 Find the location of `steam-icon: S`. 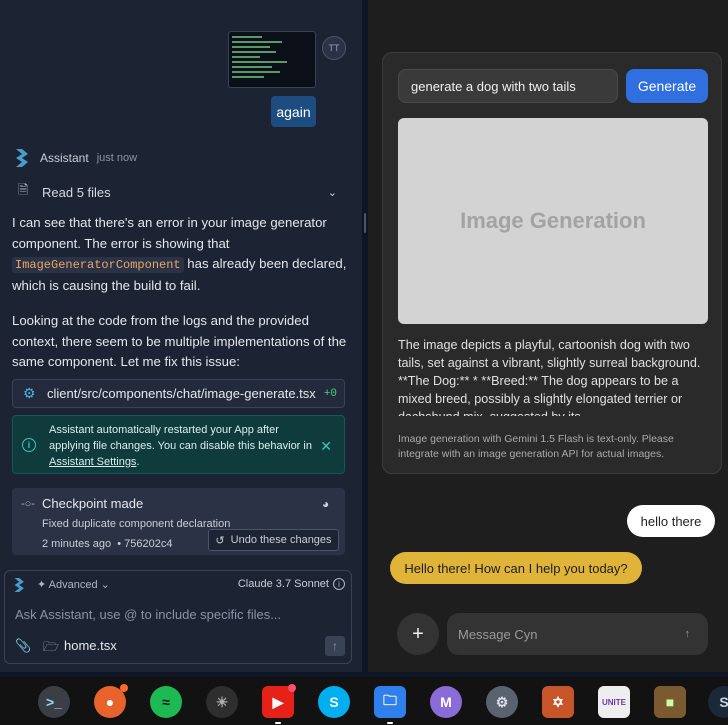

steam-icon: S is located at coordinates (718, 702).